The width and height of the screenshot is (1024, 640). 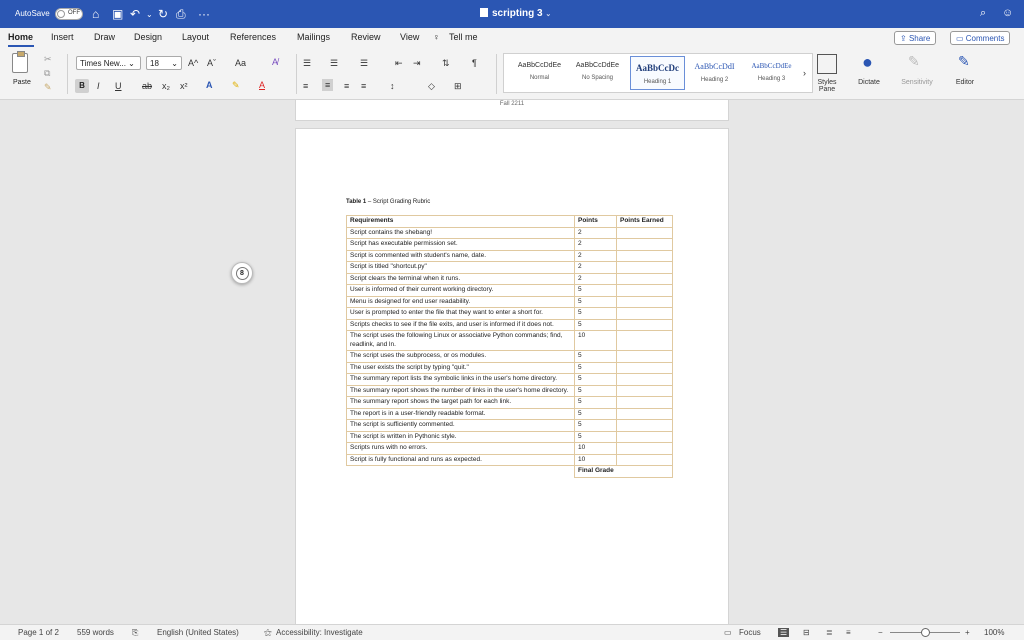 I want to click on highlight-icon: ✎, so click(x=236, y=85).